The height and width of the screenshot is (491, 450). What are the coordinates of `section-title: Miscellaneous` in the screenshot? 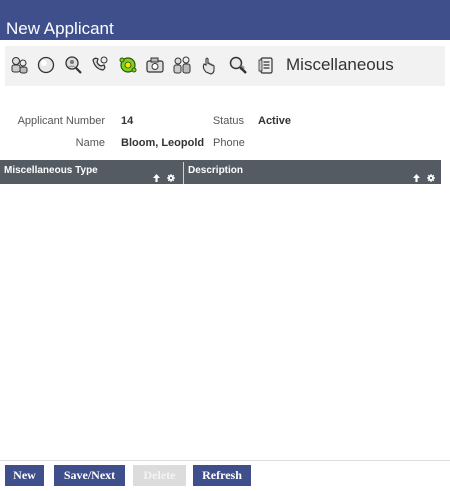 It's located at (340, 64).